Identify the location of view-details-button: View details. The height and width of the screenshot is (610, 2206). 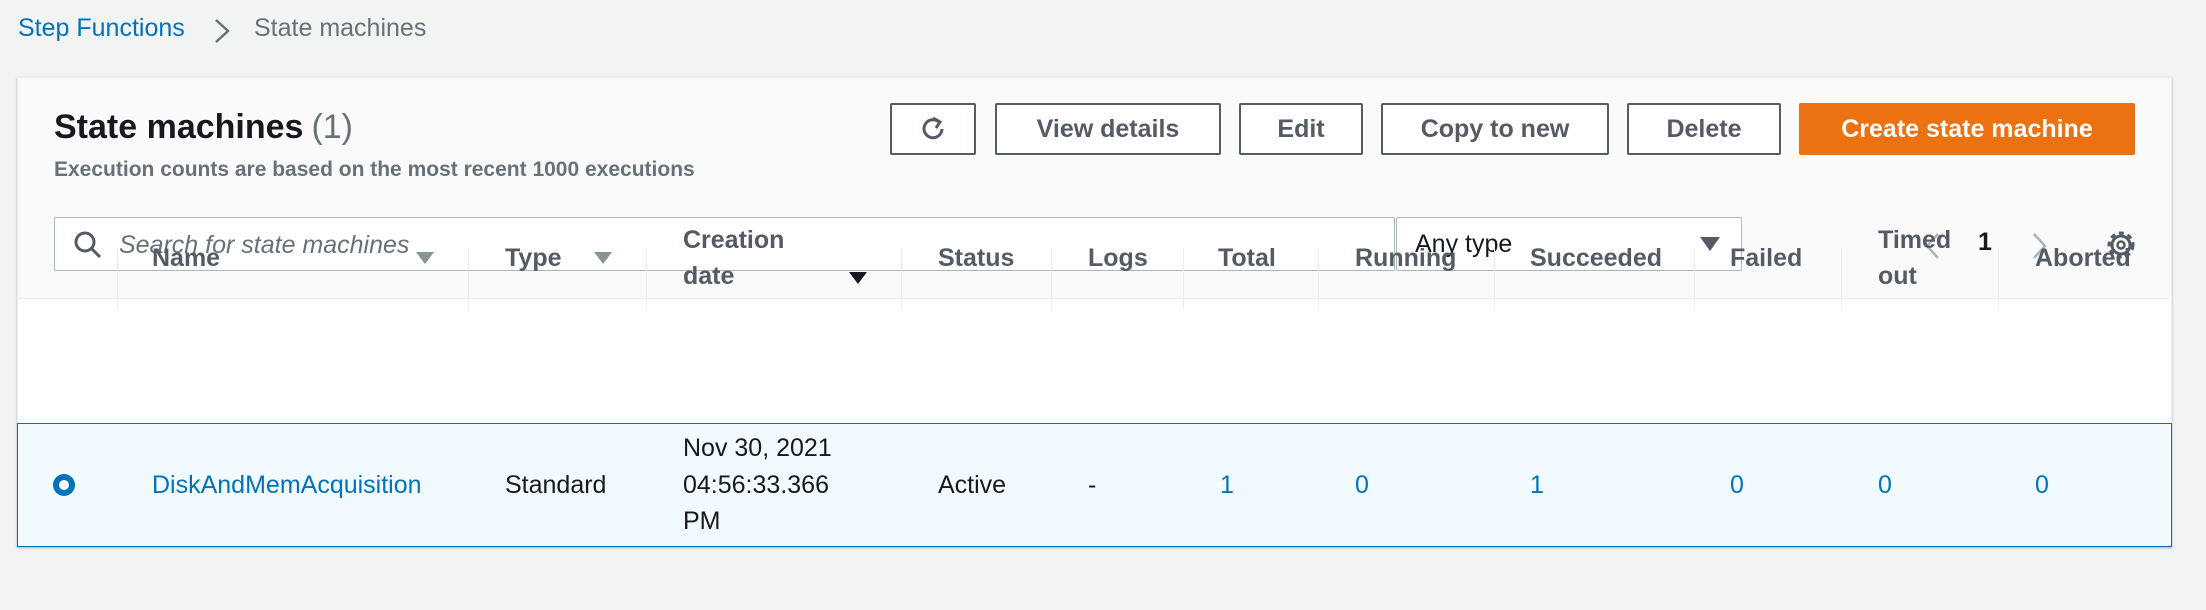
(1108, 129).